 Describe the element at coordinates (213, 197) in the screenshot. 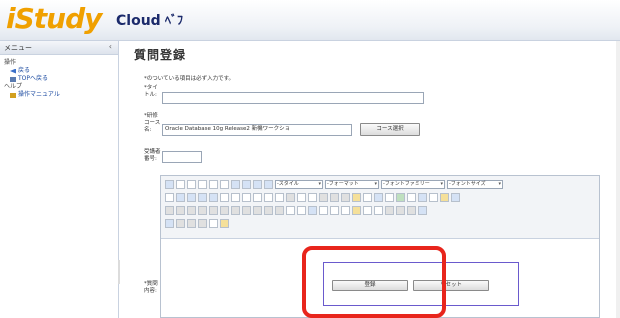

I see `paste-word-icon` at that location.